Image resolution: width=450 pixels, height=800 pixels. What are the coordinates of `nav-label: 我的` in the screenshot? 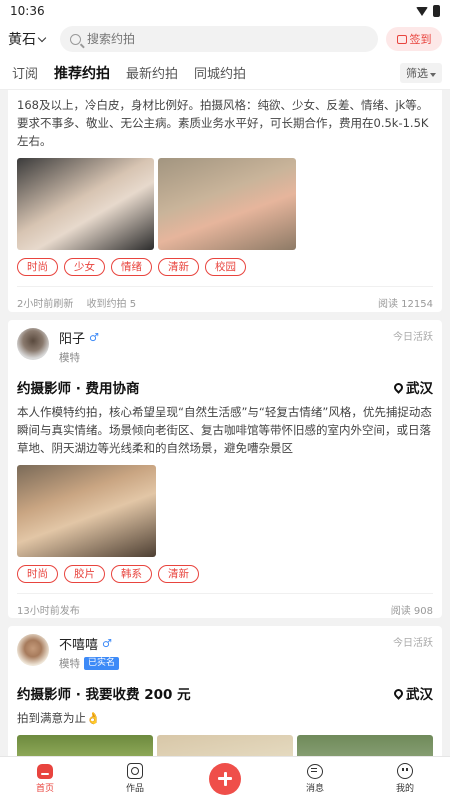 It's located at (404, 789).